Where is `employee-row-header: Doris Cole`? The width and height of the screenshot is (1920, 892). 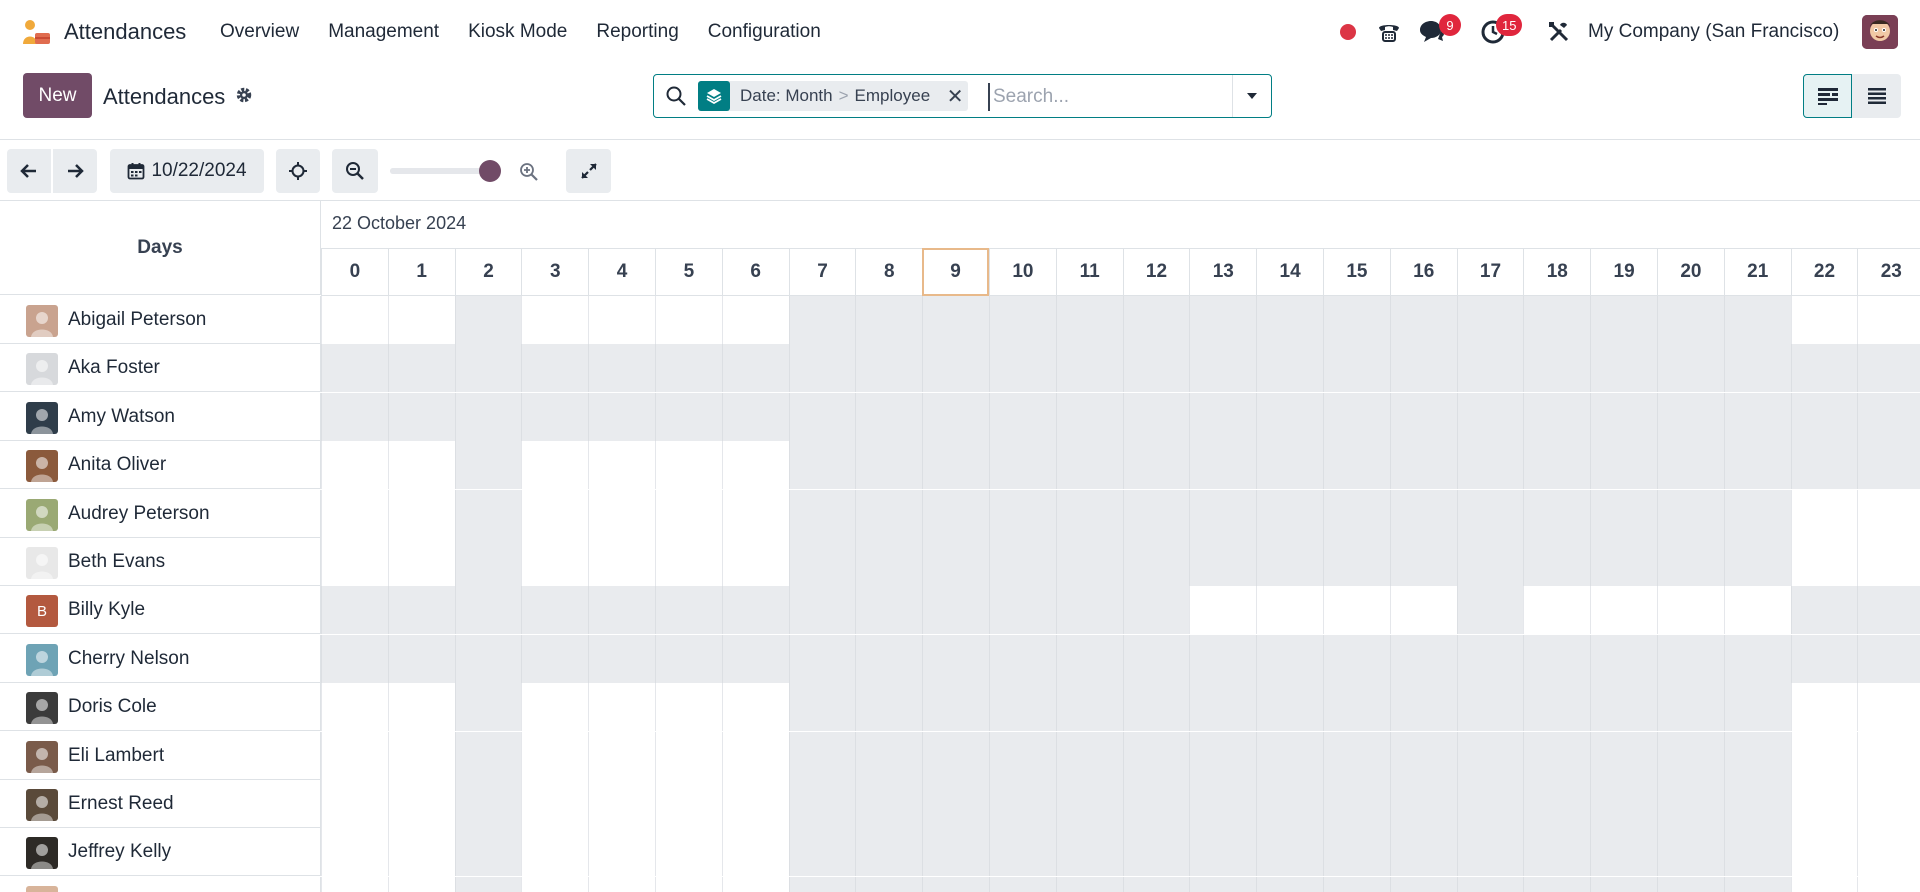 employee-row-header: Doris Cole is located at coordinates (160, 707).